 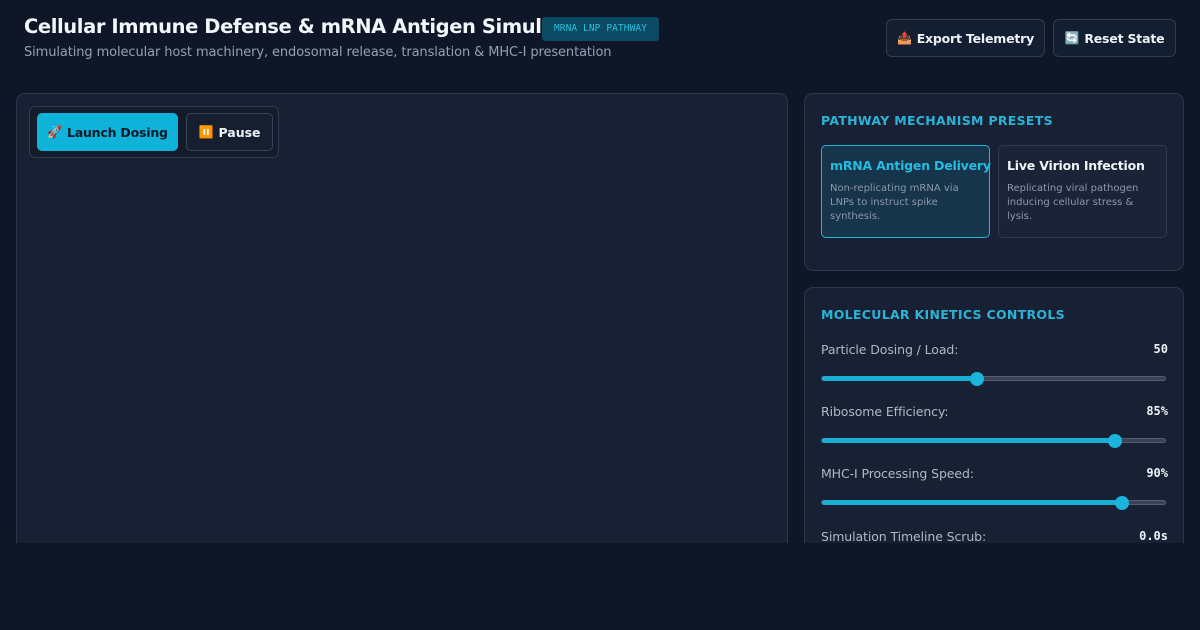 What do you see at coordinates (117, 132) in the screenshot?
I see `launch-dosing-label: Launch Dosing` at bounding box center [117, 132].